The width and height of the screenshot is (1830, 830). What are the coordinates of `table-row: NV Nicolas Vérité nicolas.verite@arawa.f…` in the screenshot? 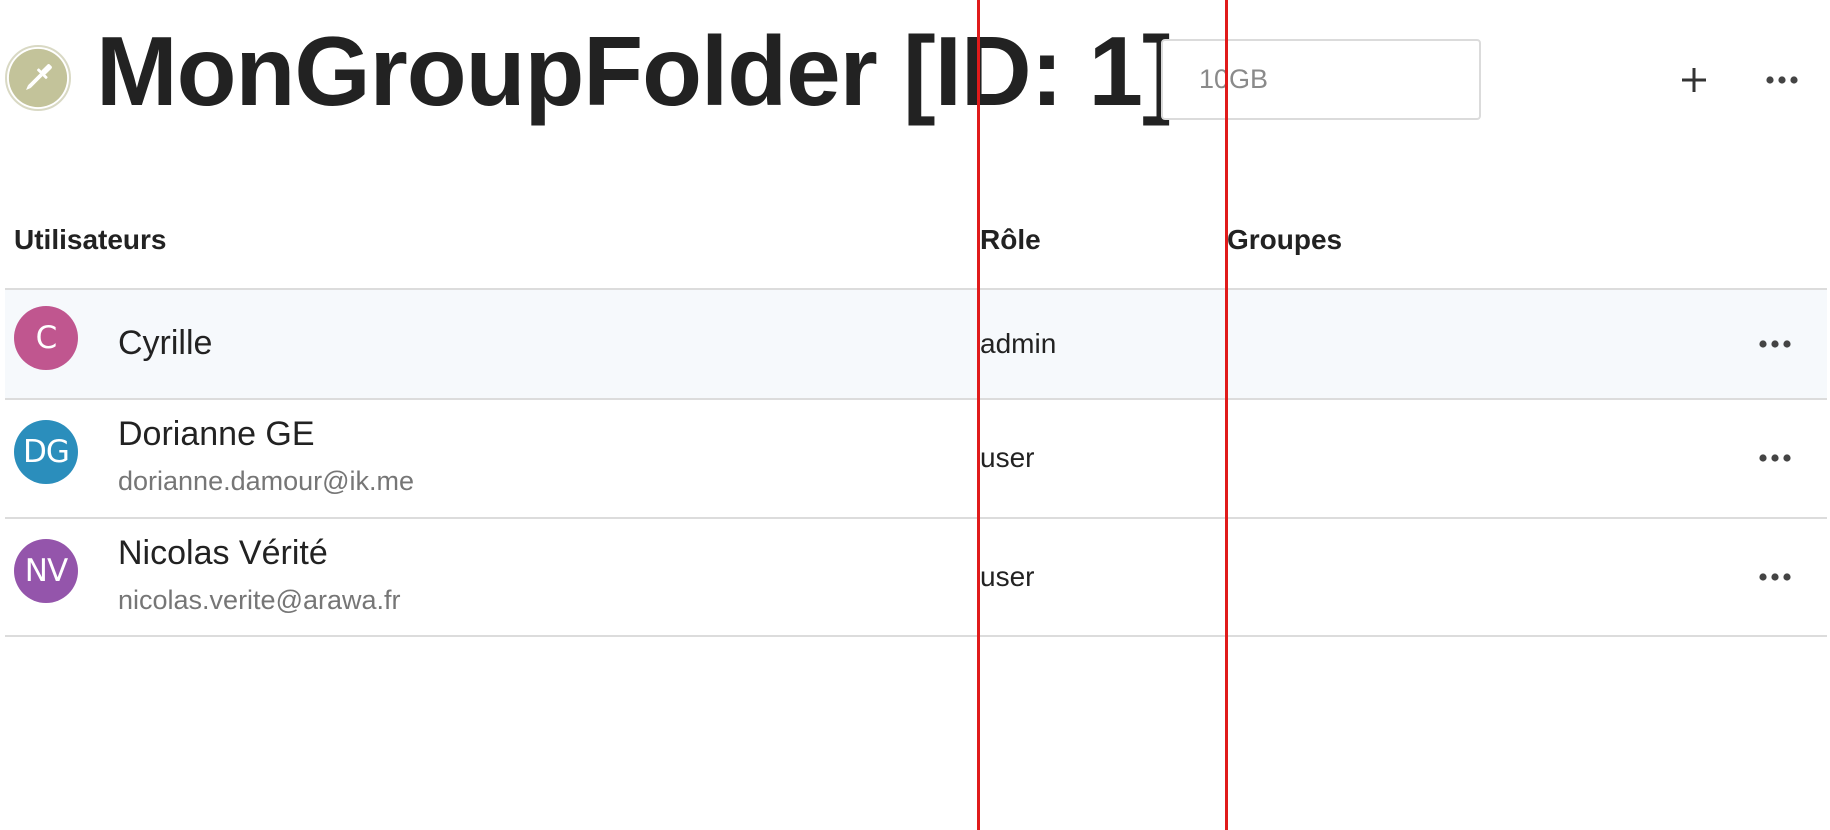 It's located at (916, 578).